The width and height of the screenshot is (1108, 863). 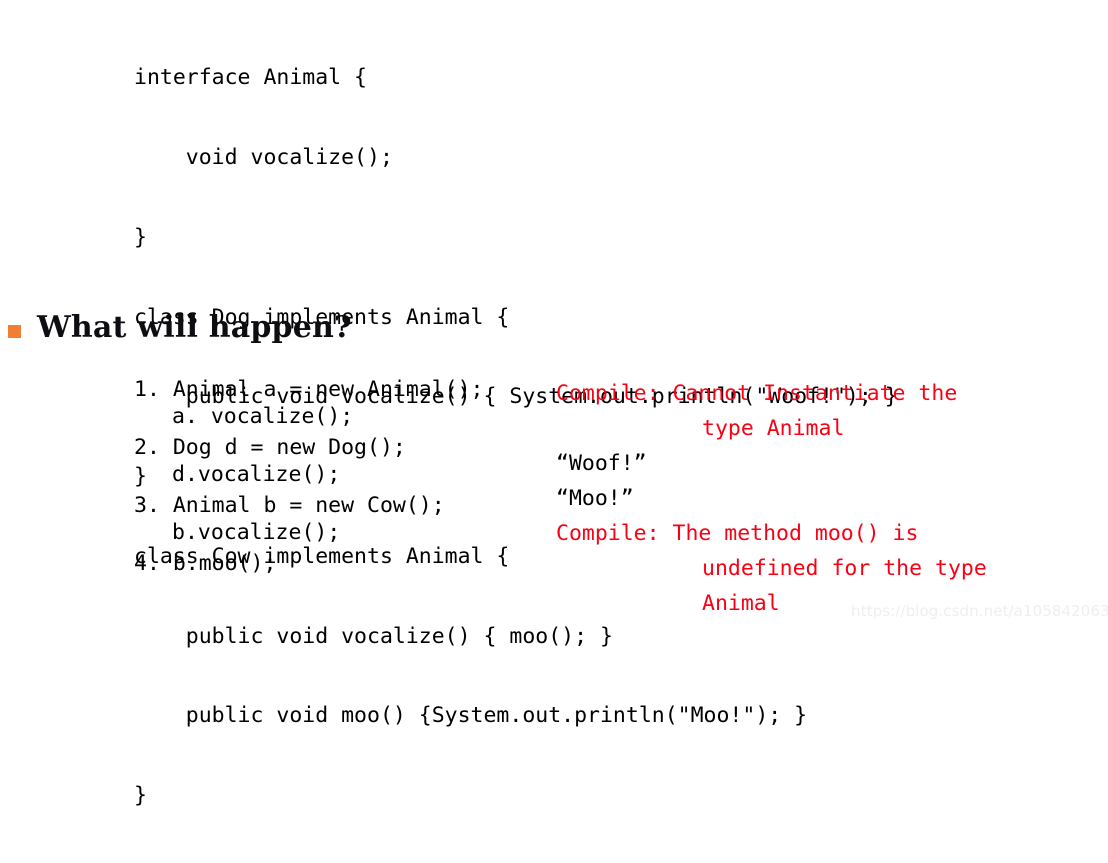 I want to click on question-heading: What will happen?, so click(x=180, y=328).